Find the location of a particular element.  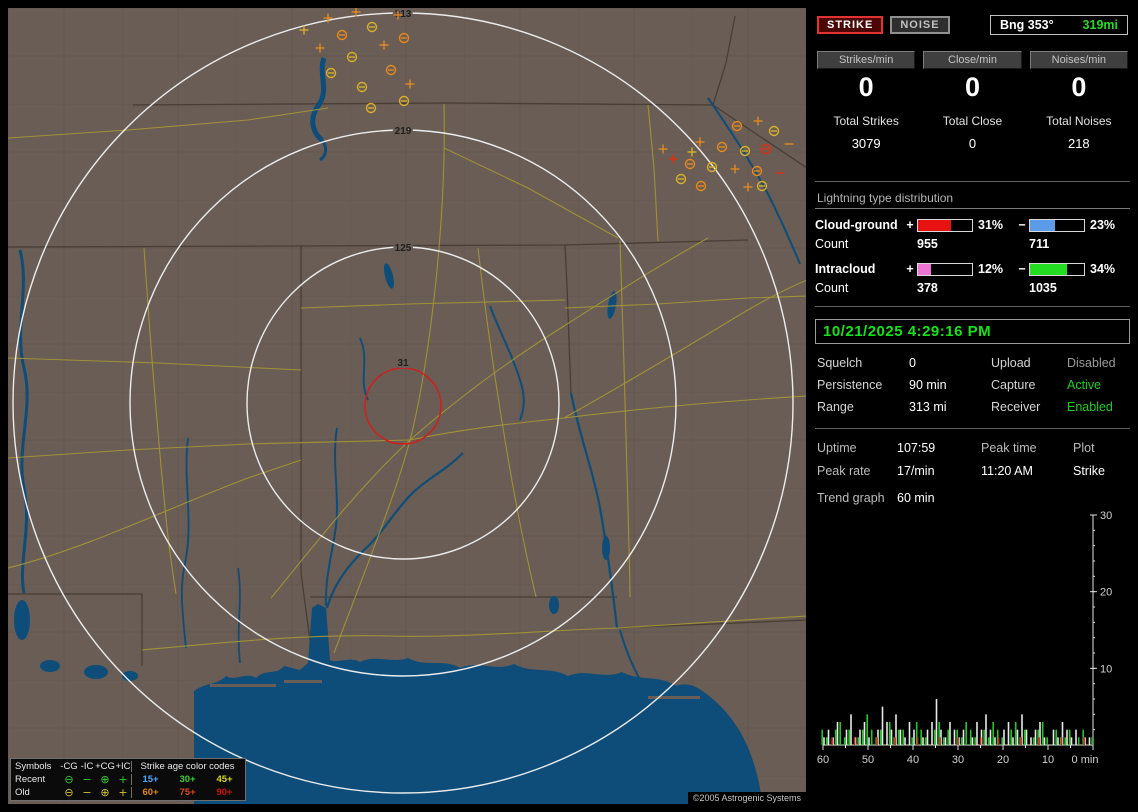

total-noises-value: 218 is located at coordinates (1078, 143).